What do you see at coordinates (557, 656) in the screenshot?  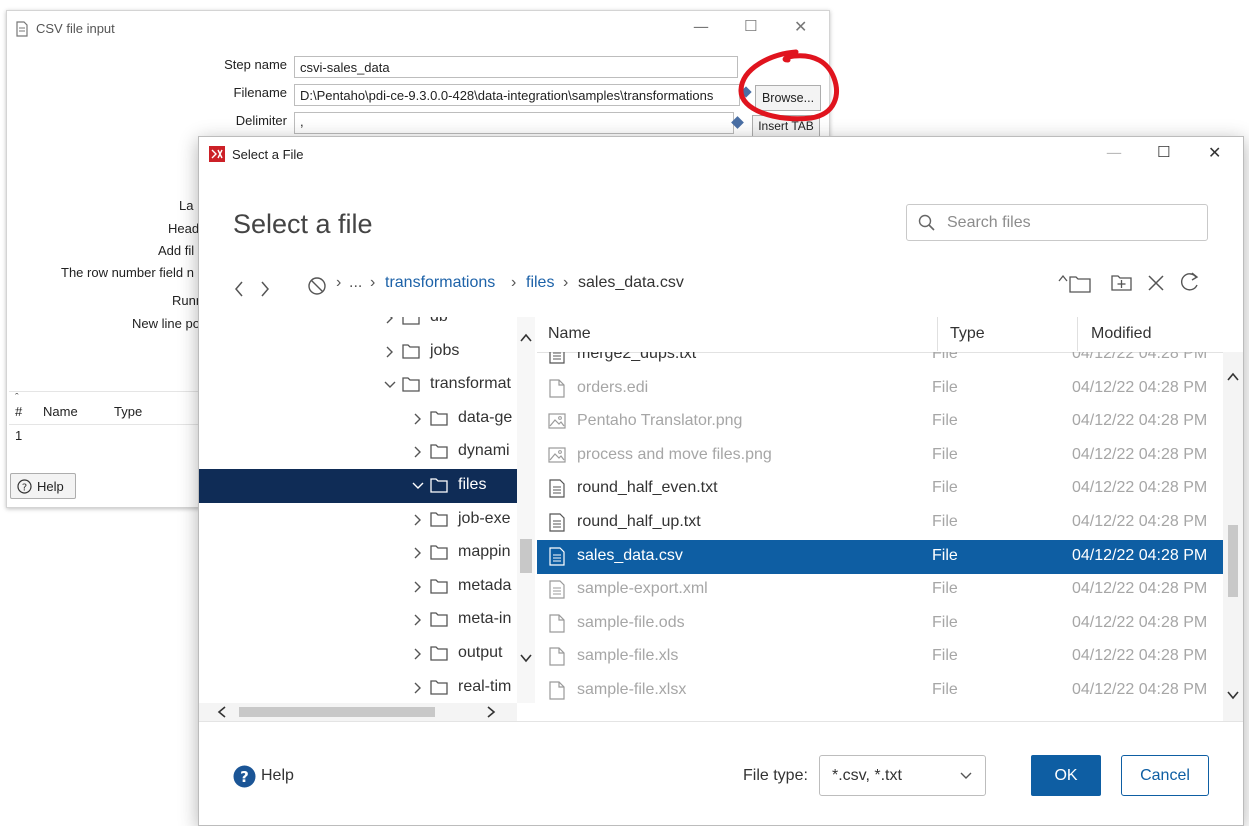 I see `file-icon` at bounding box center [557, 656].